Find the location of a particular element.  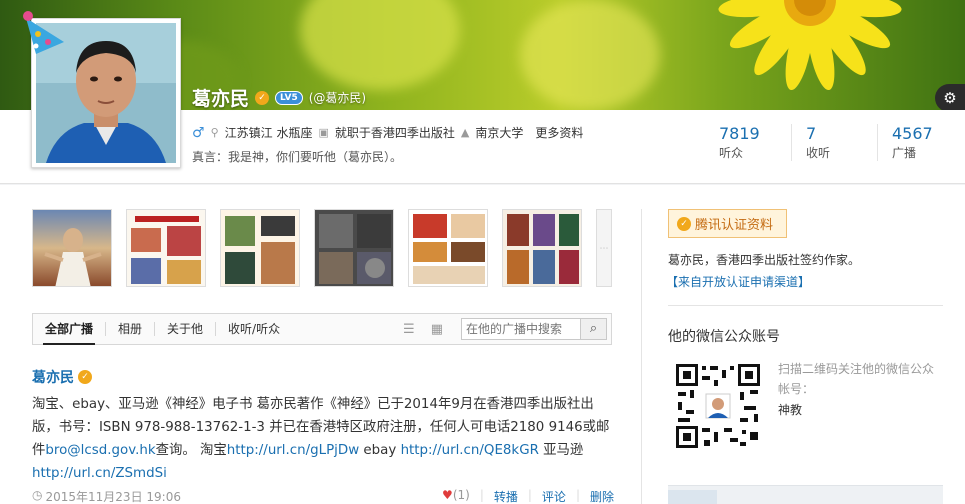

post-ebay-link: http://url.cn/QE8kGR is located at coordinates (470, 450).